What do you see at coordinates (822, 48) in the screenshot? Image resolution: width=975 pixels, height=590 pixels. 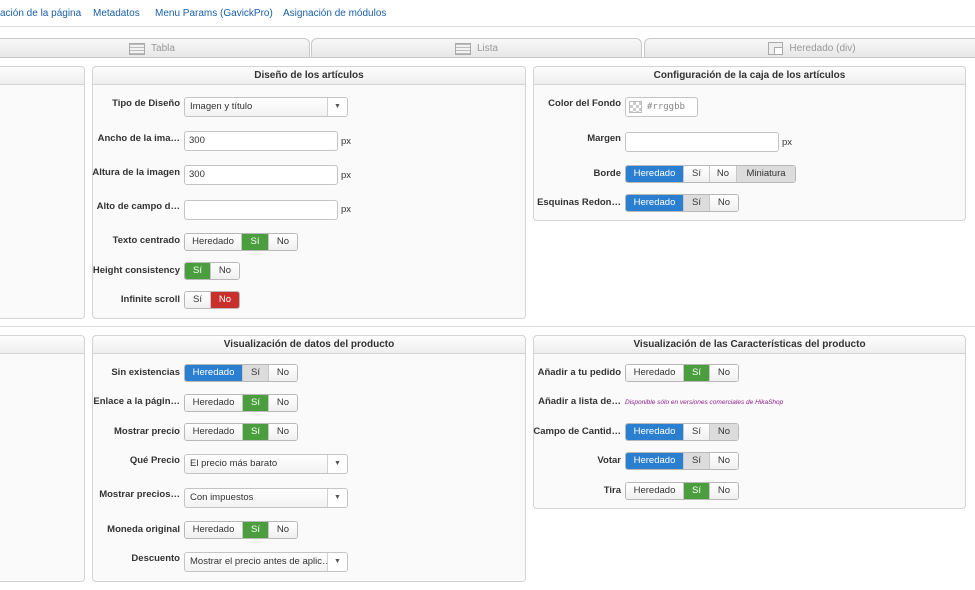 I see `tab-inherited-label: Heredado (div)` at bounding box center [822, 48].